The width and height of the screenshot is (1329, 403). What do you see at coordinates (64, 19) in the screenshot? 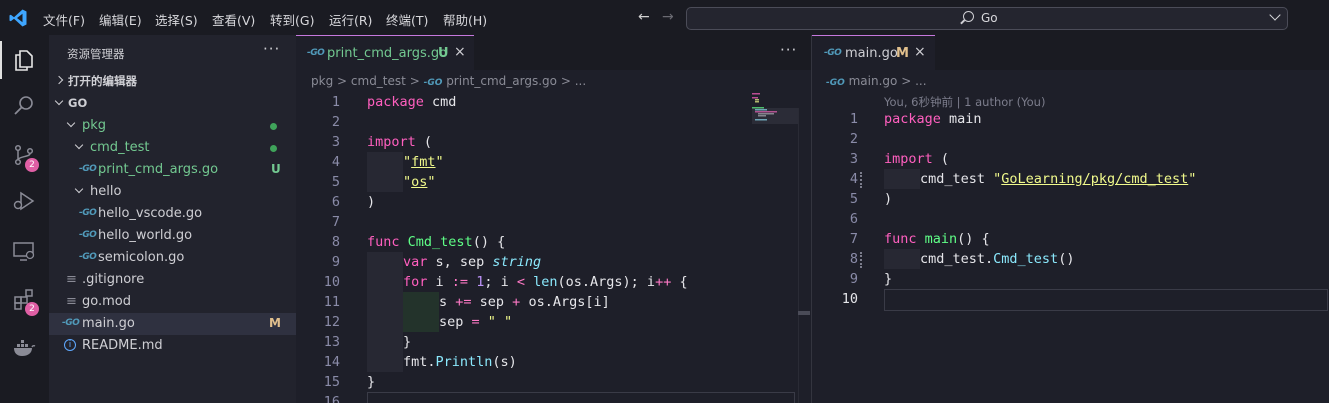
I see `menu-file: 文件(F)` at bounding box center [64, 19].